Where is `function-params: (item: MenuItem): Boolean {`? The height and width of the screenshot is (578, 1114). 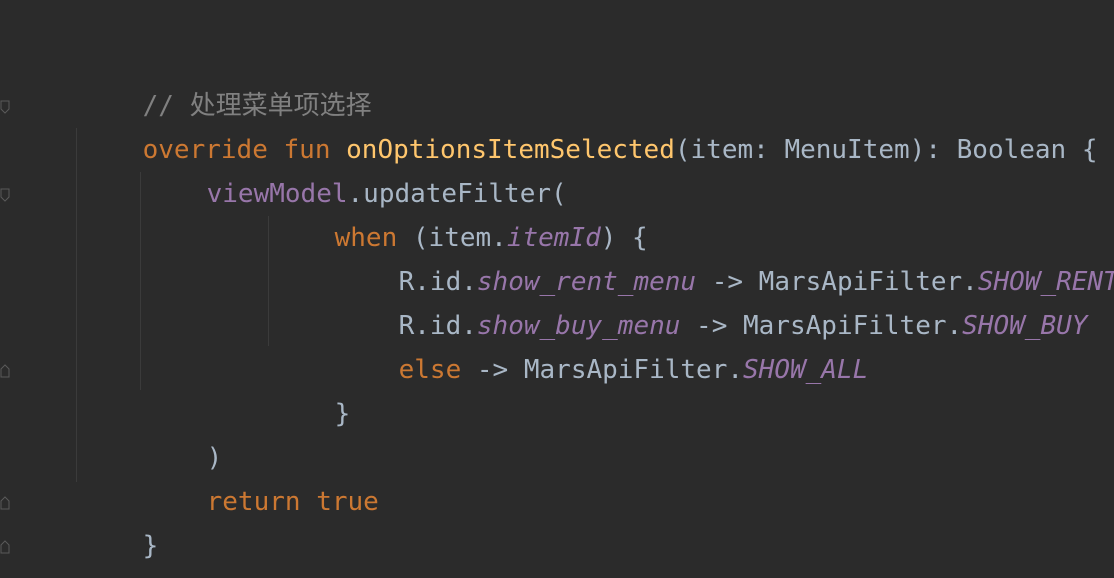
function-params: (item: MenuItem): Boolean { is located at coordinates (886, 150).